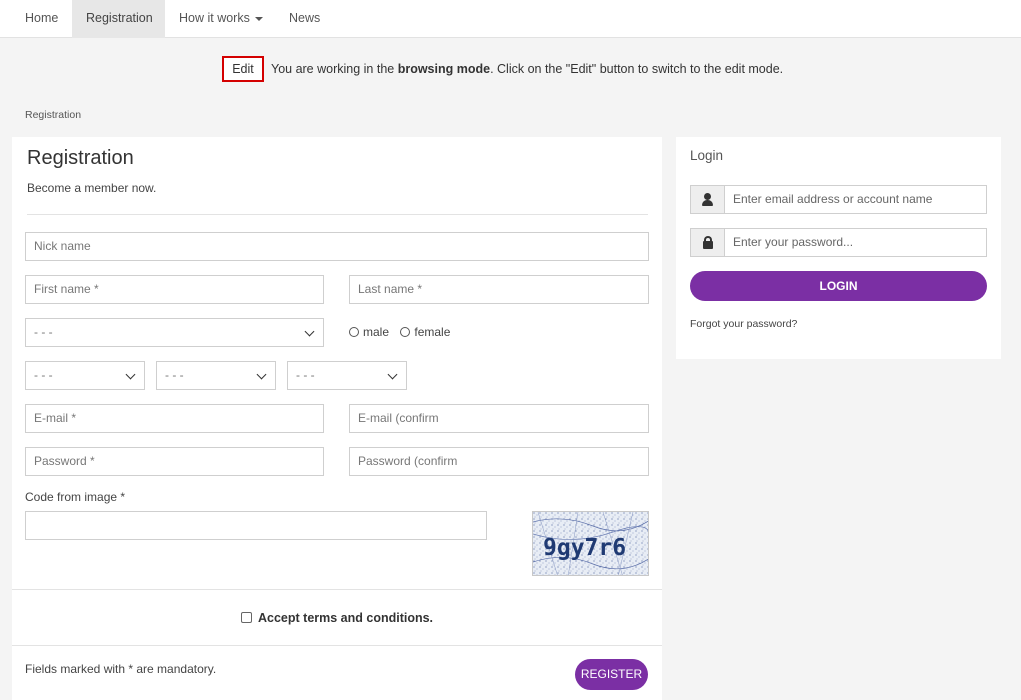  I want to click on captcha-image: 9gy7r6, so click(590, 543).